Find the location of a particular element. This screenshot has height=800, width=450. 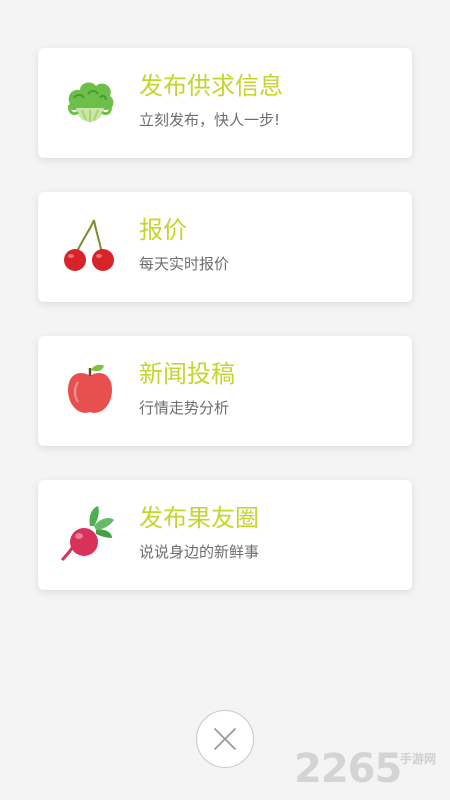

close-button is located at coordinates (225, 739).